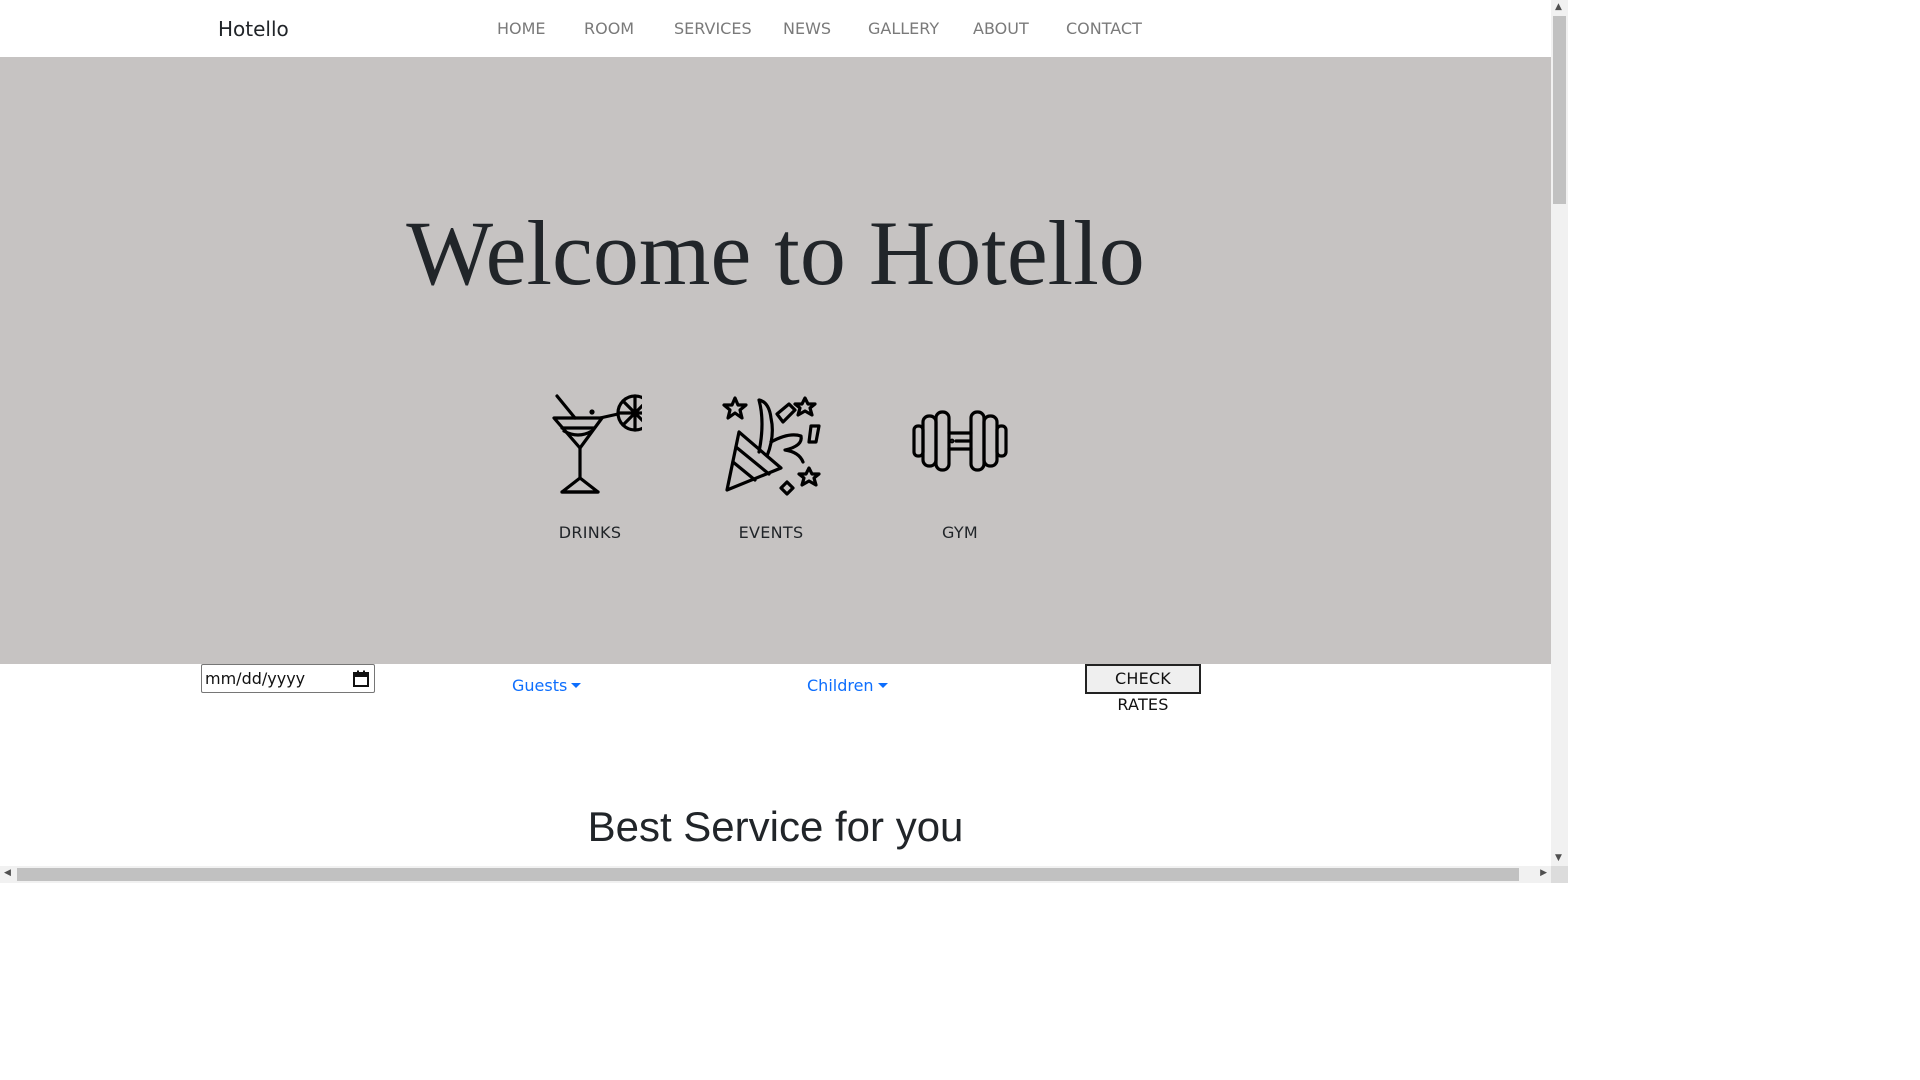 Image resolution: width=1920 pixels, height=1080 pixels. I want to click on calendar-icon, so click(361, 678).